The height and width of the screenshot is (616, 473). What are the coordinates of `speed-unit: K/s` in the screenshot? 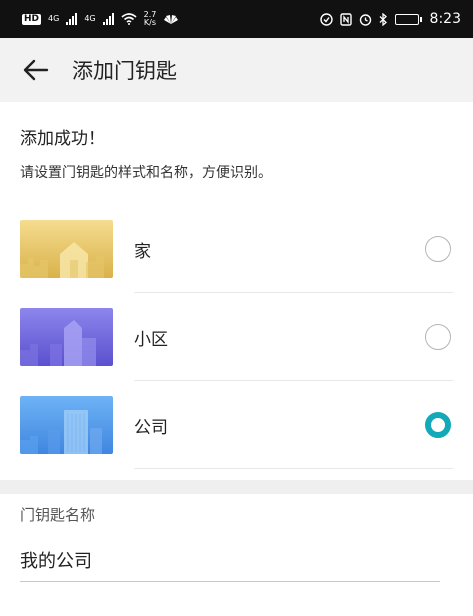 It's located at (150, 22).